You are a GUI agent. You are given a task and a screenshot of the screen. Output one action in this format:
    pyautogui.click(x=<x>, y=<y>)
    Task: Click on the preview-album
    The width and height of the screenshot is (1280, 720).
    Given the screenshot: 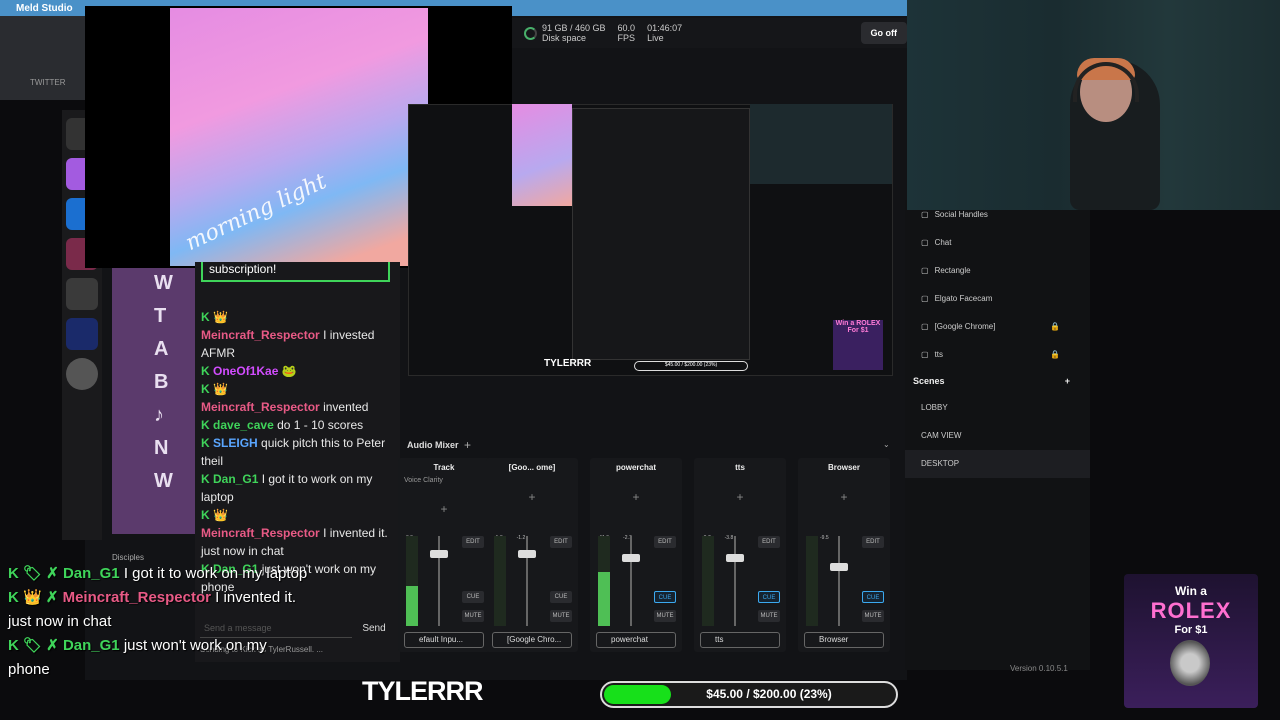 What is the action you would take?
    pyautogui.click(x=542, y=155)
    